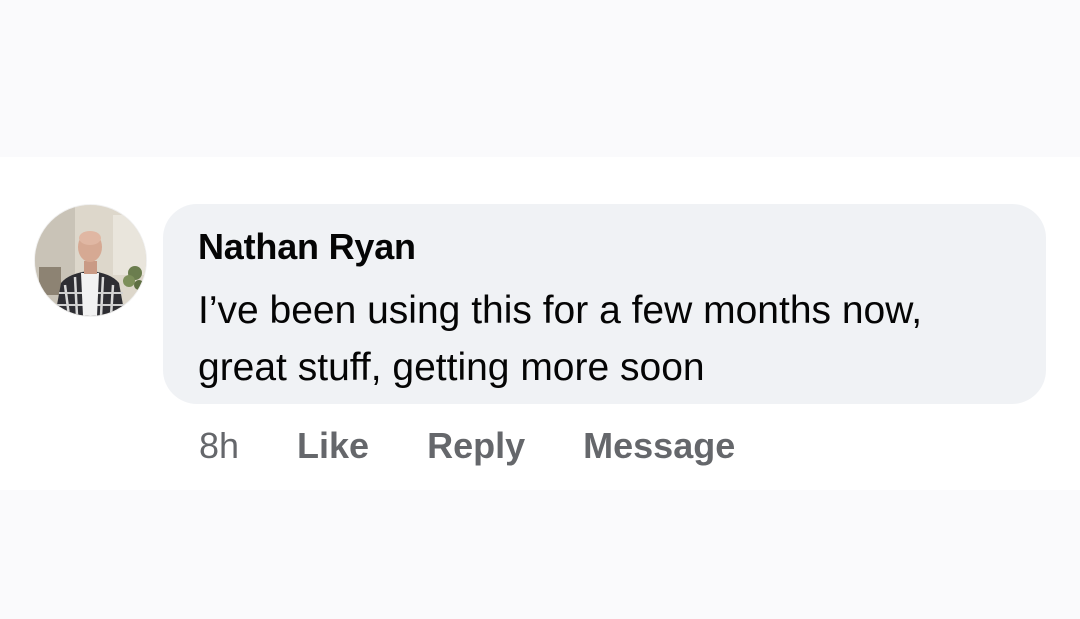 Image resolution: width=1080 pixels, height=619 pixels. I want to click on comment-author-name: Nathan Ryan, so click(307, 247).